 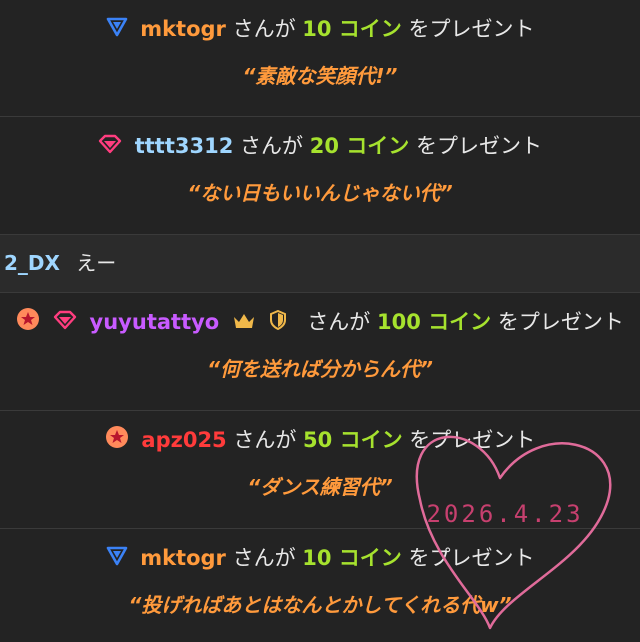 I want to click on username: apz025, so click(x=183, y=440).